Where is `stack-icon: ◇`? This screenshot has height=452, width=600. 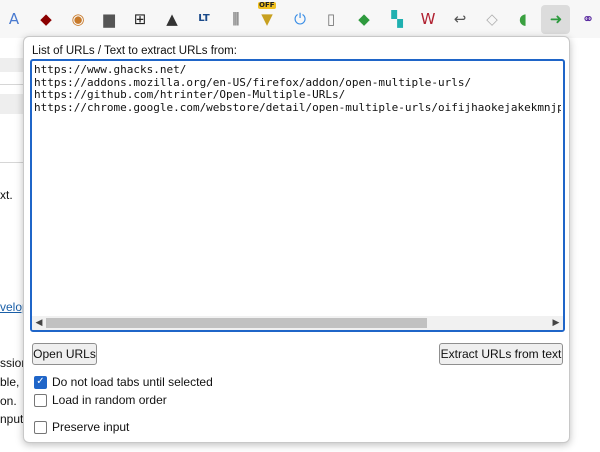
stack-icon: ◇ is located at coordinates (492, 19).